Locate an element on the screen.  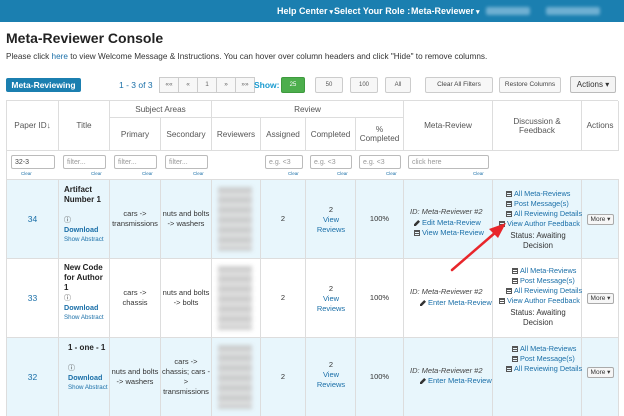
secondary-filter-clear: Clear is located at coordinates (198, 173).